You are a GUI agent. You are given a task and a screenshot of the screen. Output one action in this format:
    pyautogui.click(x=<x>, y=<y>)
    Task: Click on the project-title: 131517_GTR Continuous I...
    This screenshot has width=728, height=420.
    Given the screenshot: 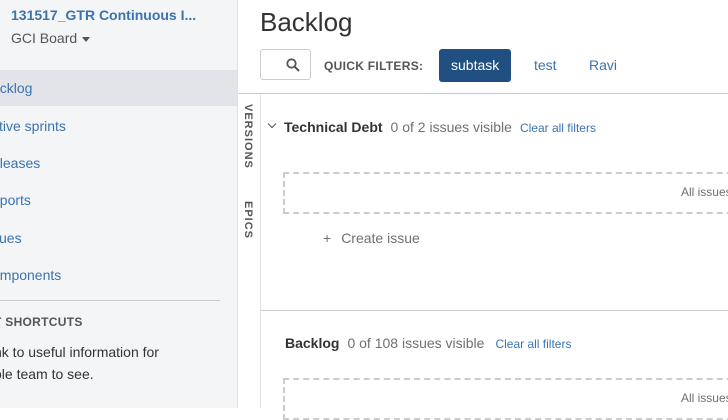 What is the action you would take?
    pyautogui.click(x=103, y=15)
    